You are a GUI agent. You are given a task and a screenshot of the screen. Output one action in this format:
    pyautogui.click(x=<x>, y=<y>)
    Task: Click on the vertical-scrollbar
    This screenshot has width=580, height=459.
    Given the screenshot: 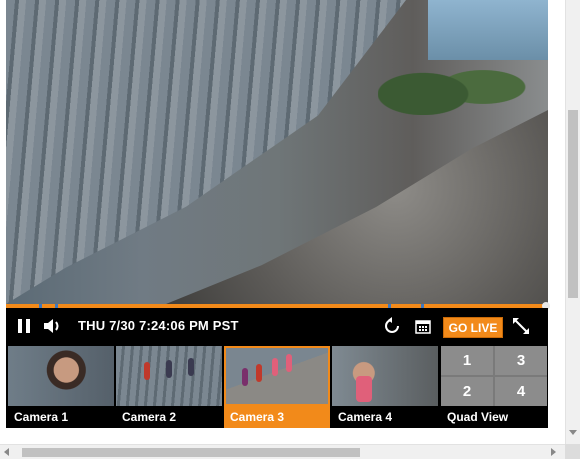 What is the action you would take?
    pyautogui.click(x=572, y=222)
    